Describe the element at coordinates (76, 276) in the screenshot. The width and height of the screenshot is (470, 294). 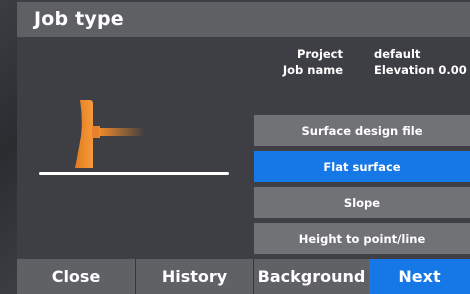
I see `close-button: Close` at that location.